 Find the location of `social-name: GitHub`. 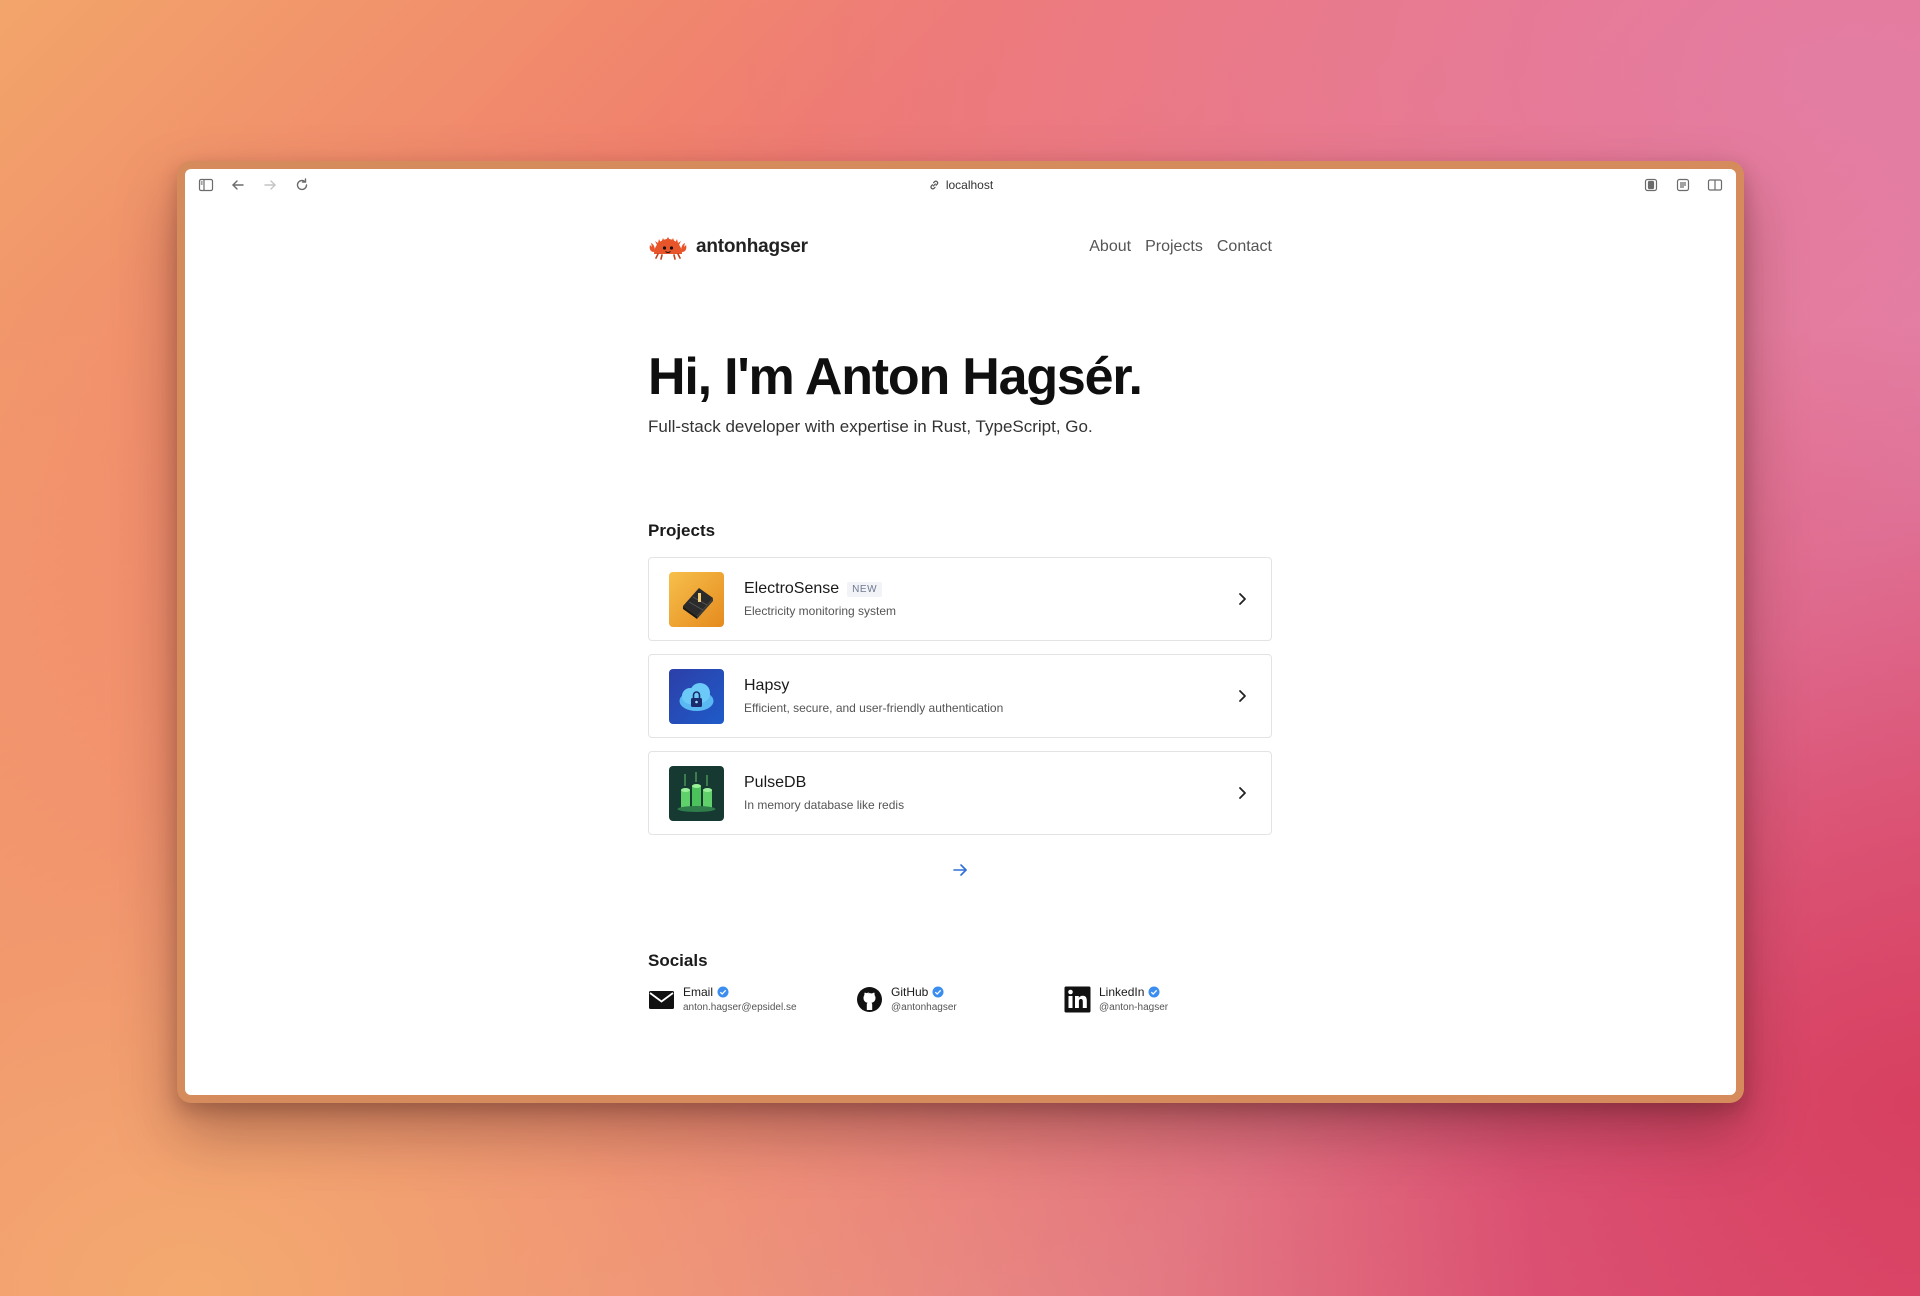

social-name: GitHub is located at coordinates (910, 992).